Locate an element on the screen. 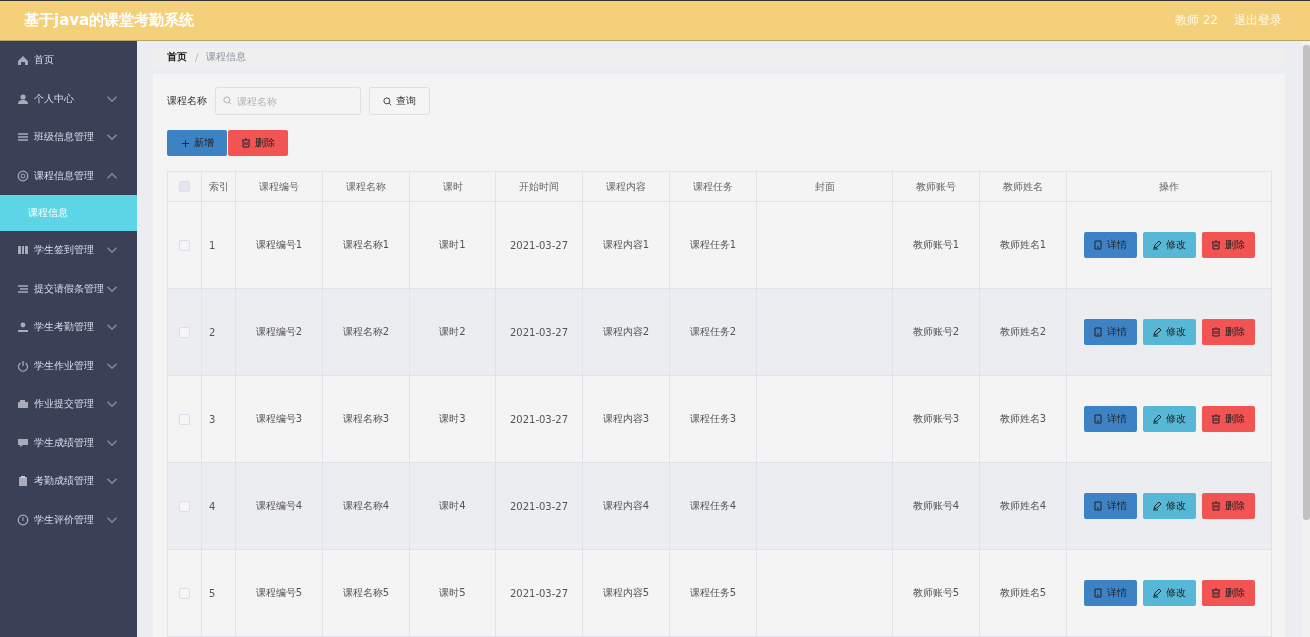  table-cell: 教师姓名5 is located at coordinates (1023, 592).